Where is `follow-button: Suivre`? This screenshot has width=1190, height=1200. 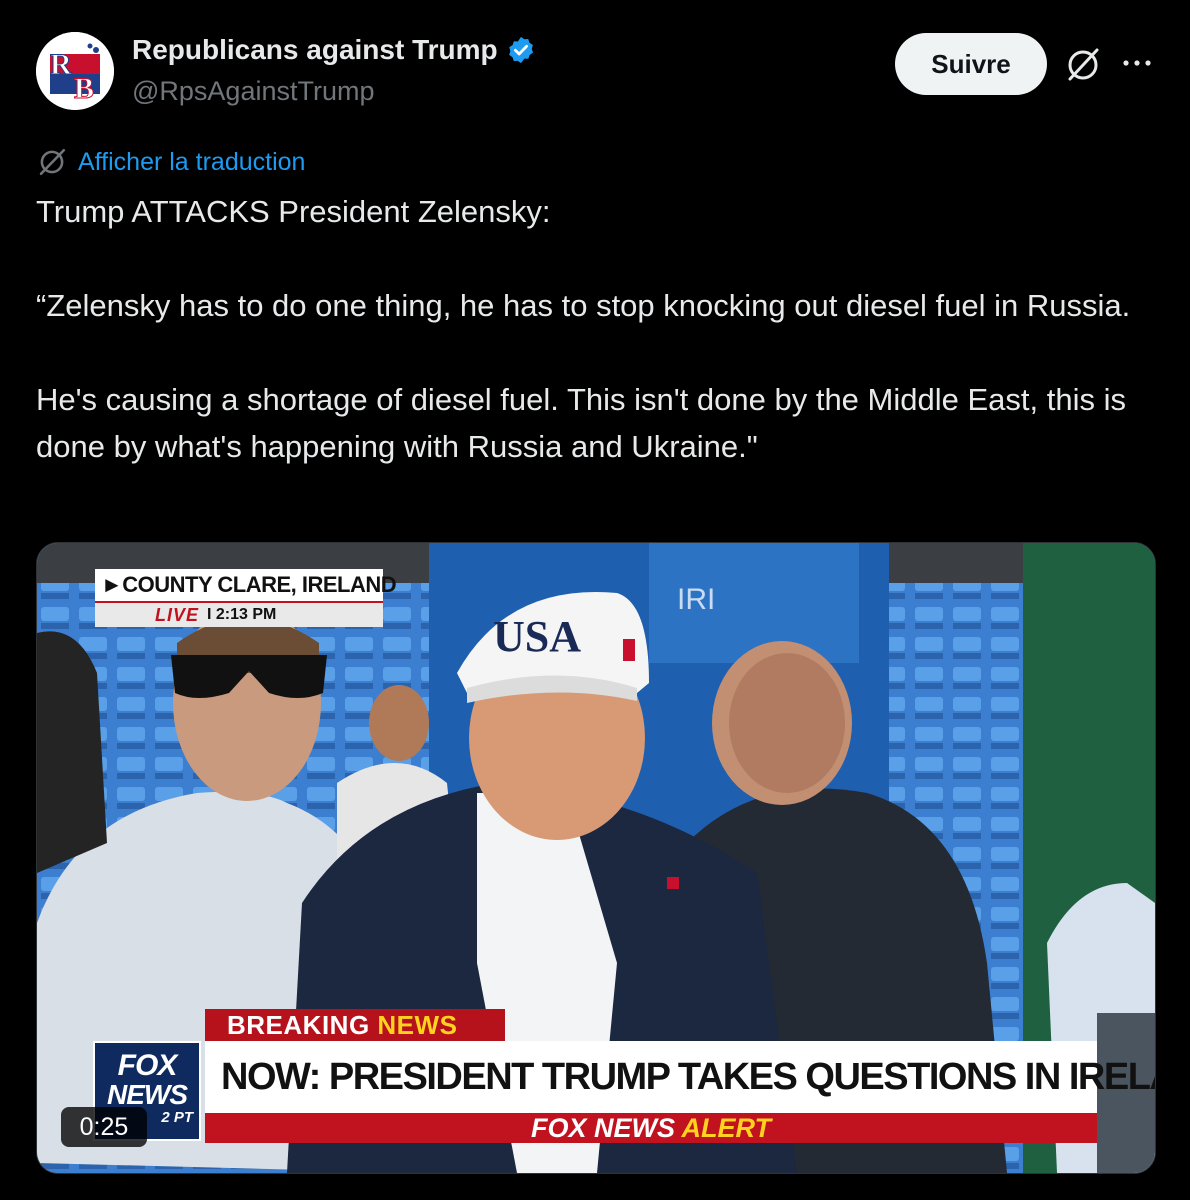 follow-button: Suivre is located at coordinates (971, 64).